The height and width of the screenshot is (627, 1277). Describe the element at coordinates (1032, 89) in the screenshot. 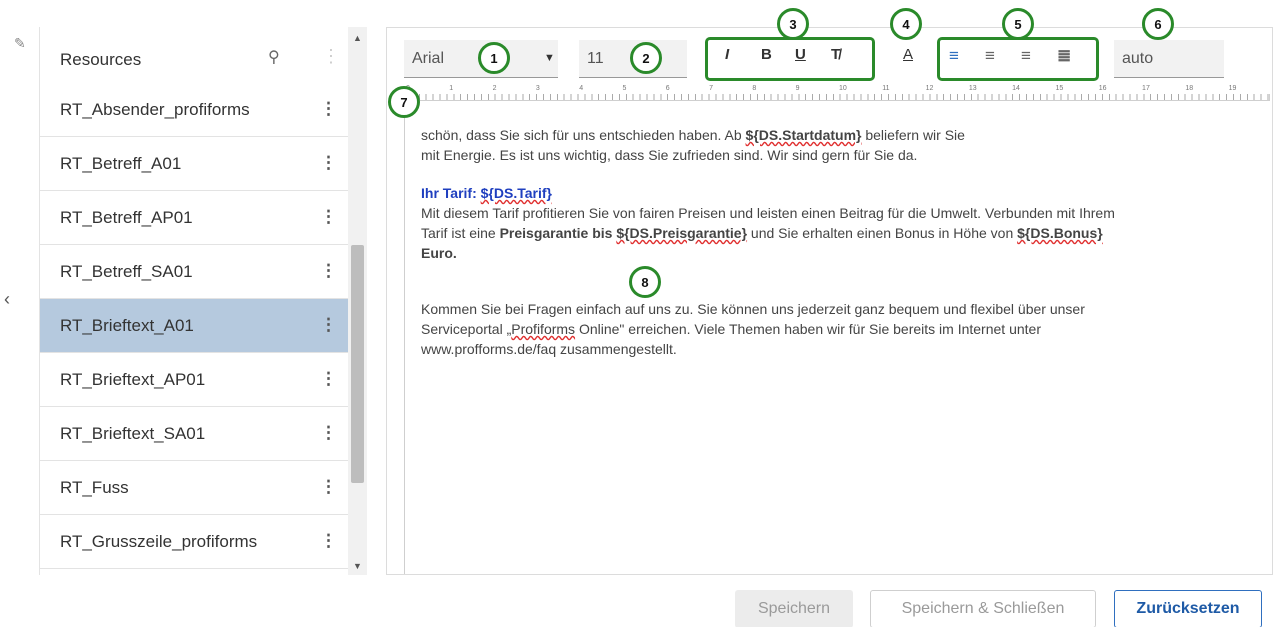

I see `ruler-number: 14` at that location.